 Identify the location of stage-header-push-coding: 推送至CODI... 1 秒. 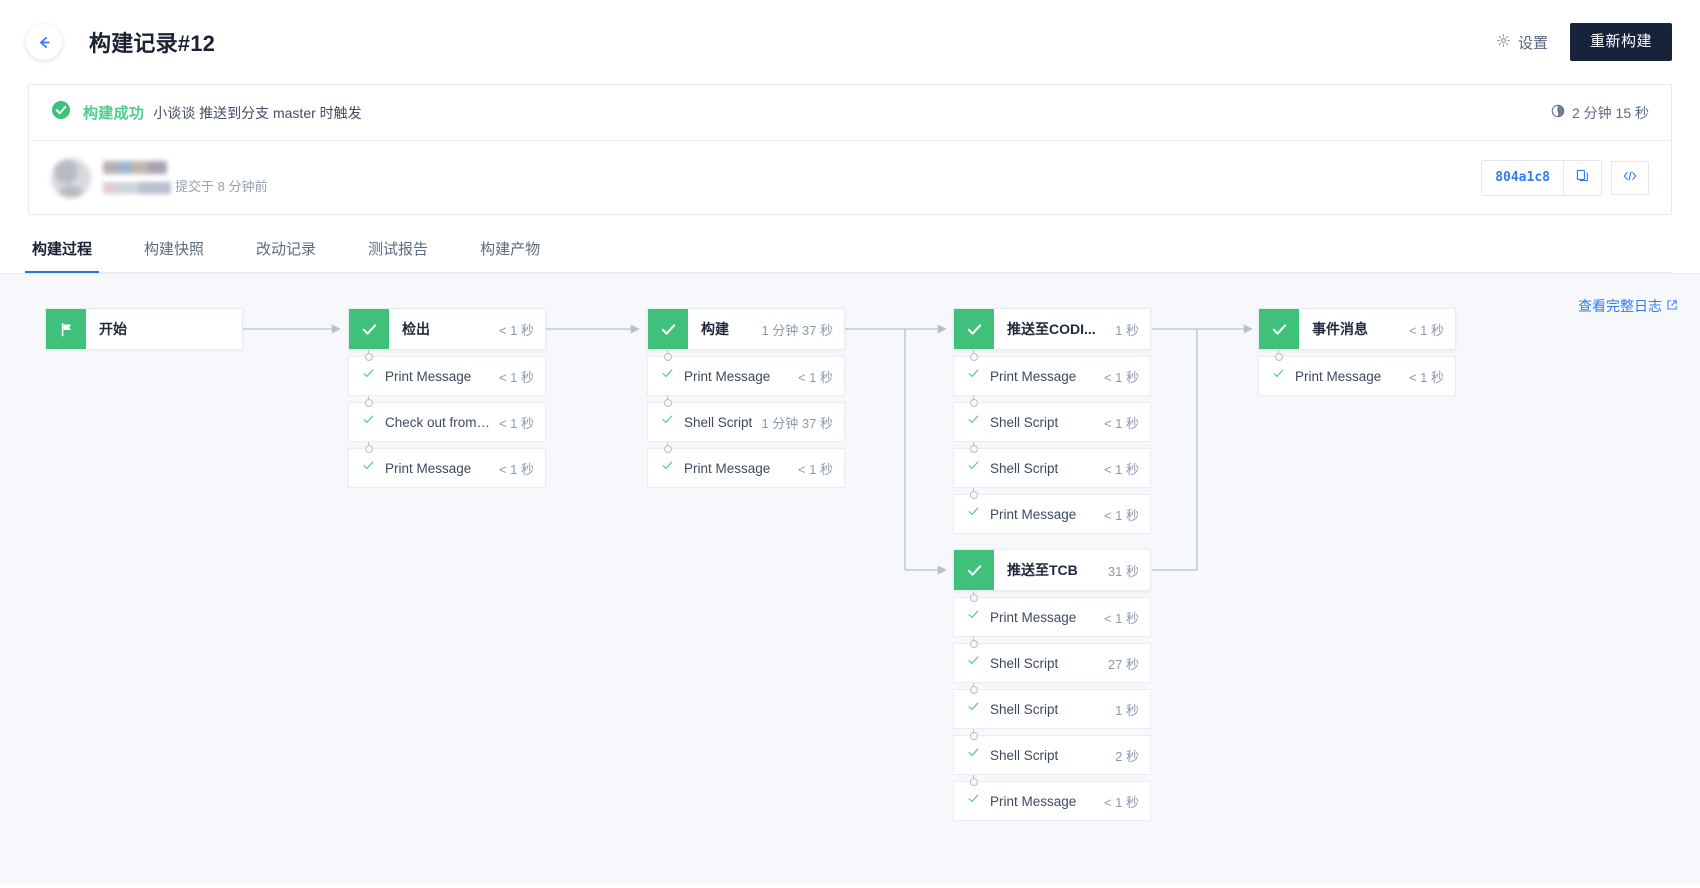
(1052, 329).